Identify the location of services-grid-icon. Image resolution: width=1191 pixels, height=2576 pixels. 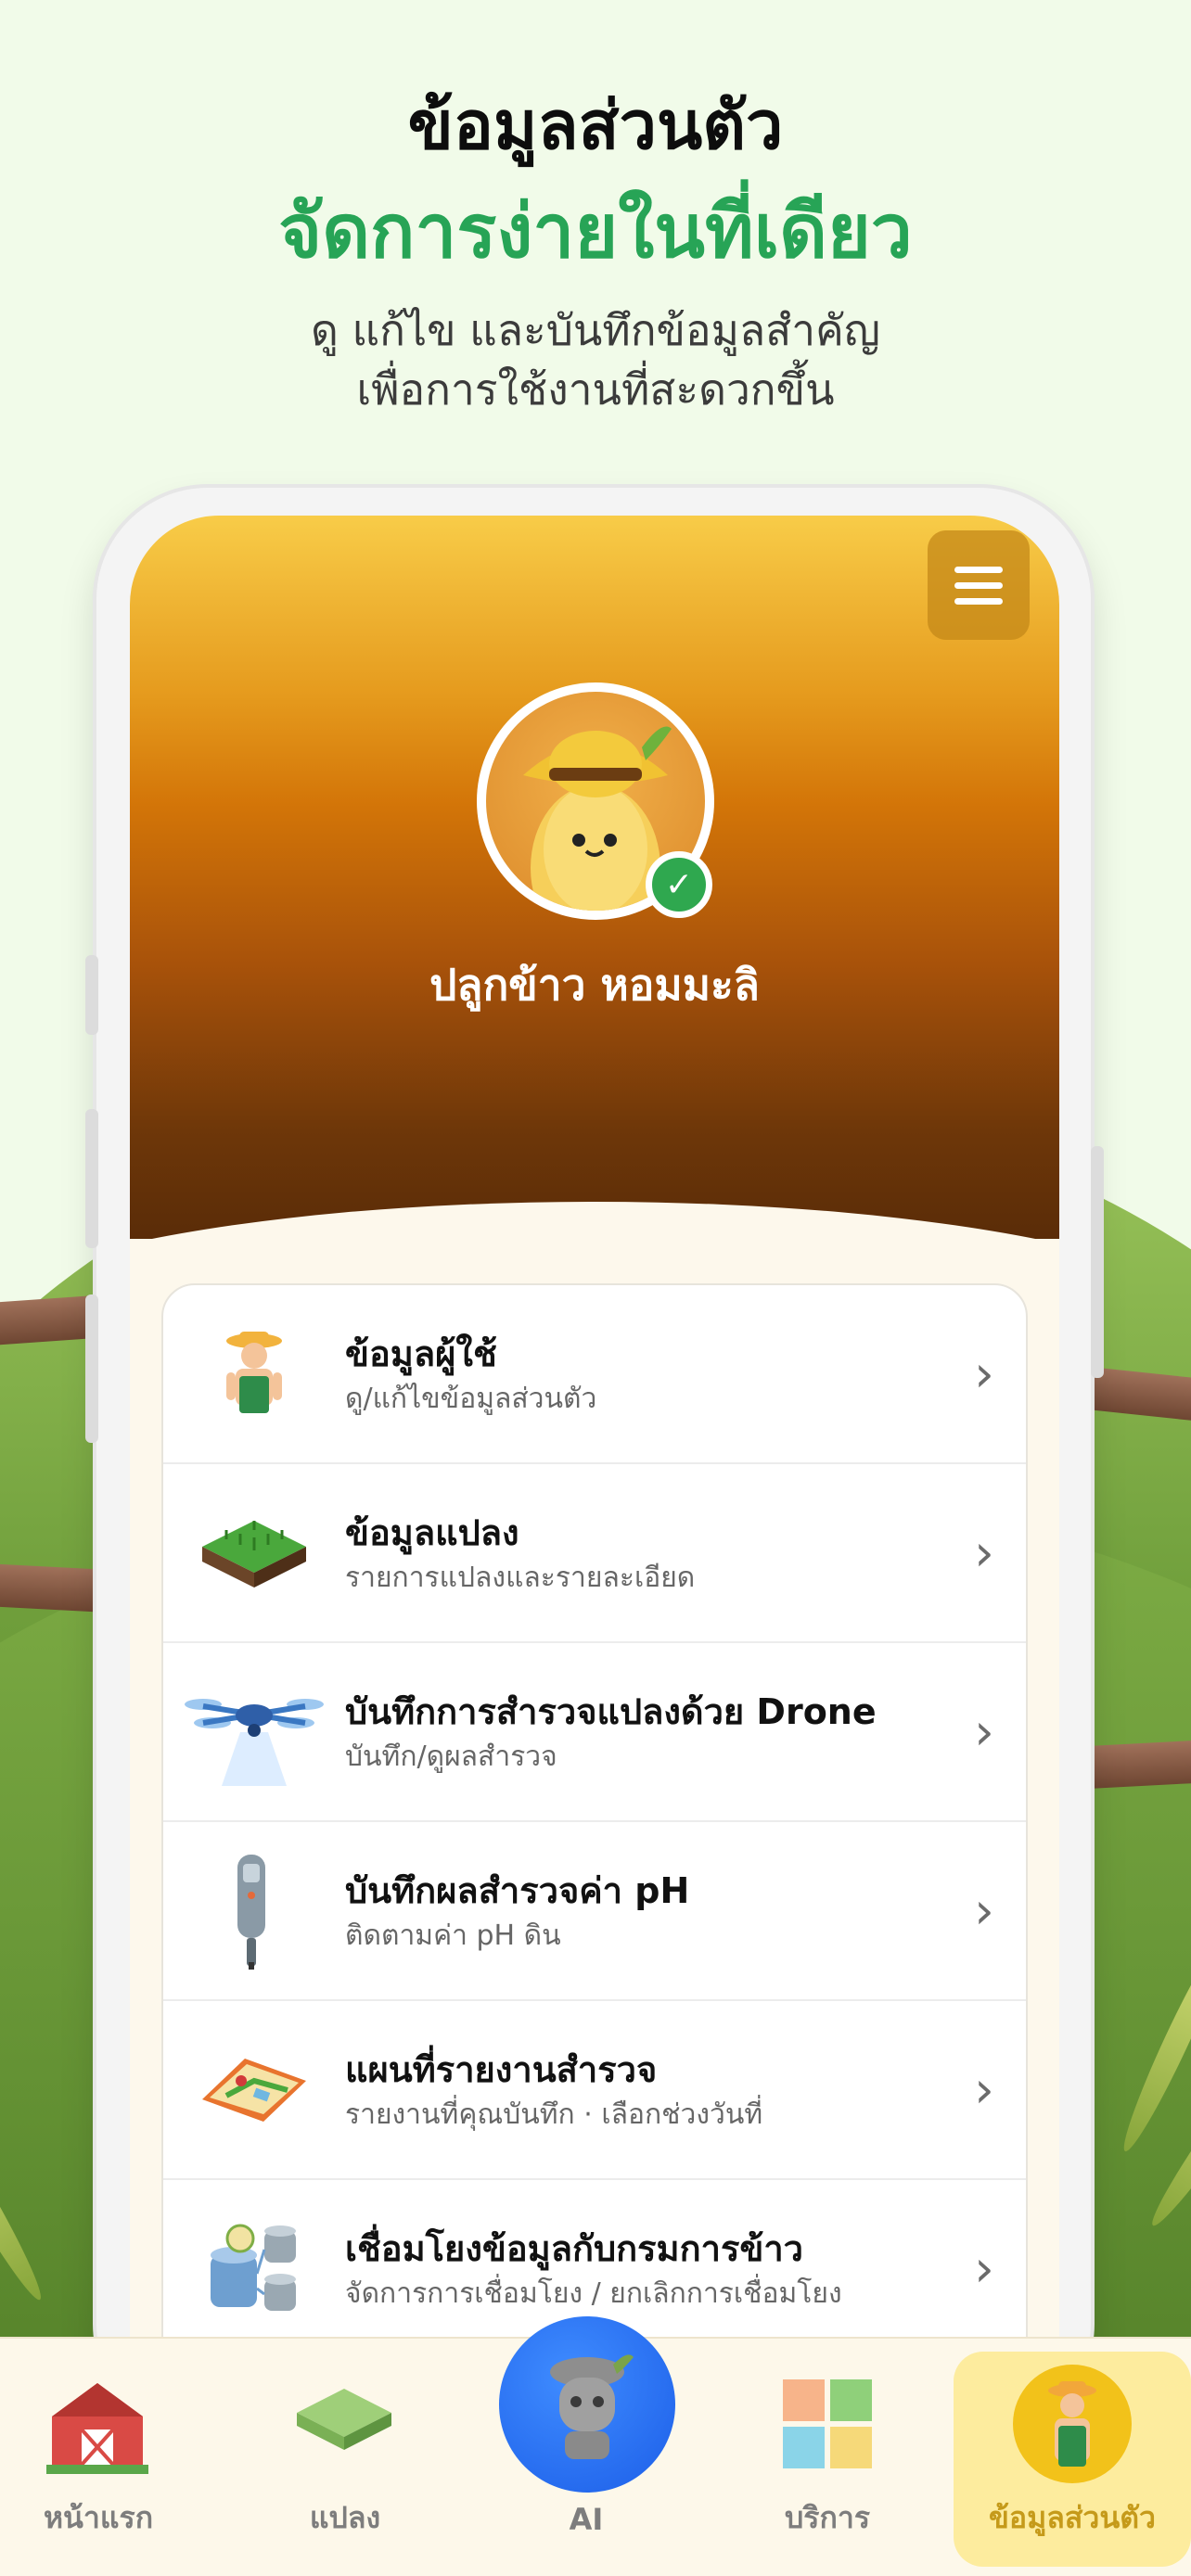
(827, 2423).